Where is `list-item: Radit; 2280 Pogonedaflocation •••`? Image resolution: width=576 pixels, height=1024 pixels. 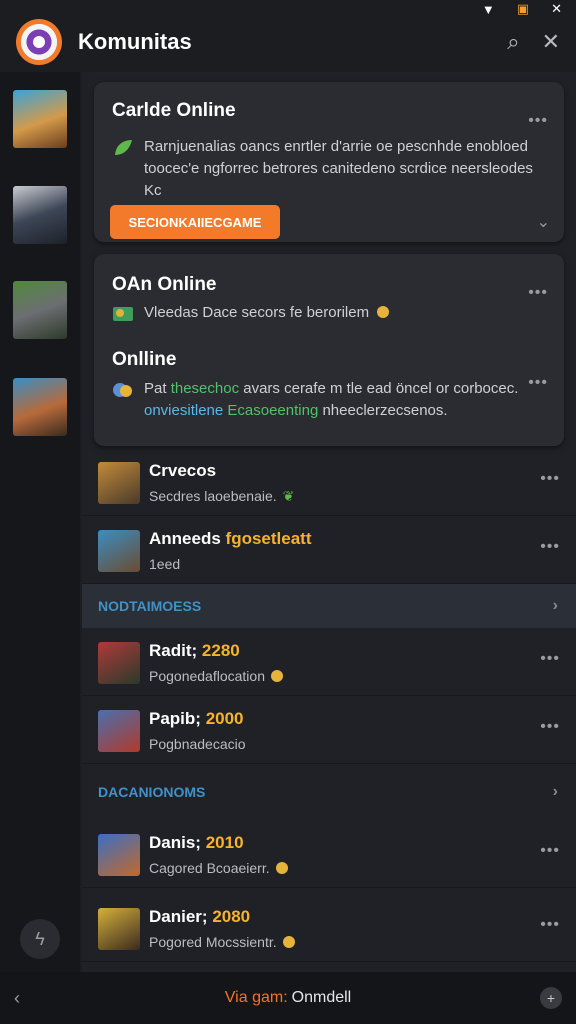 list-item: Radit; 2280 Pogonedaflocation ••• is located at coordinates (329, 662).